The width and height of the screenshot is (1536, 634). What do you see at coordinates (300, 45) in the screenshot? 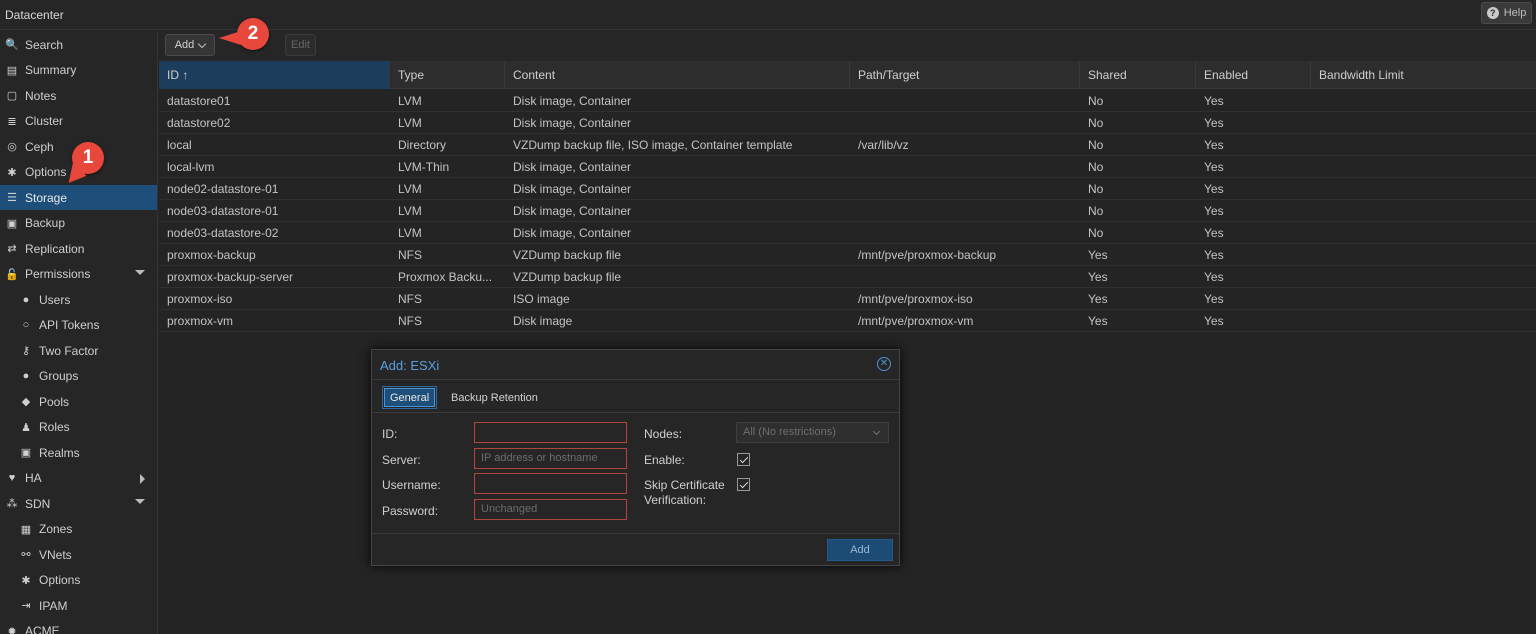
I see `edit-button: Edit` at bounding box center [300, 45].